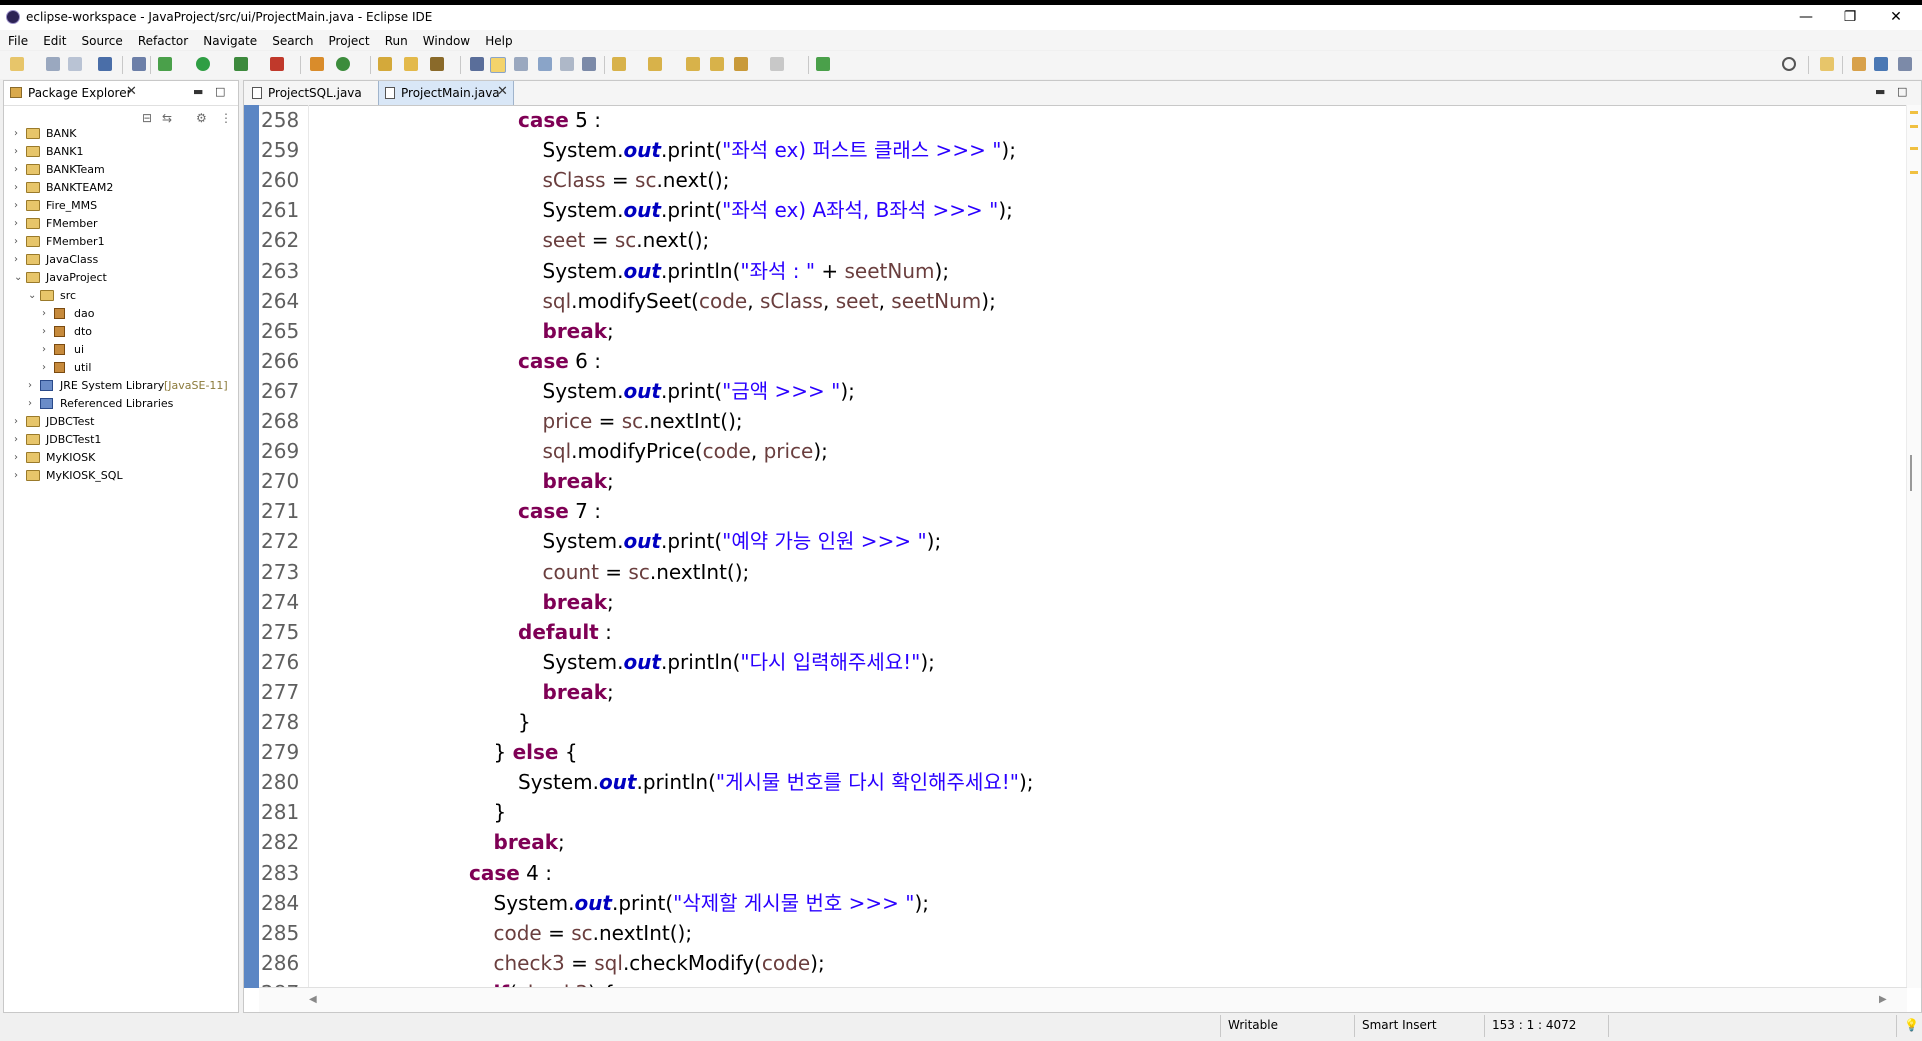  What do you see at coordinates (131, 91) in the screenshot?
I see `close-icon: ✕` at bounding box center [131, 91].